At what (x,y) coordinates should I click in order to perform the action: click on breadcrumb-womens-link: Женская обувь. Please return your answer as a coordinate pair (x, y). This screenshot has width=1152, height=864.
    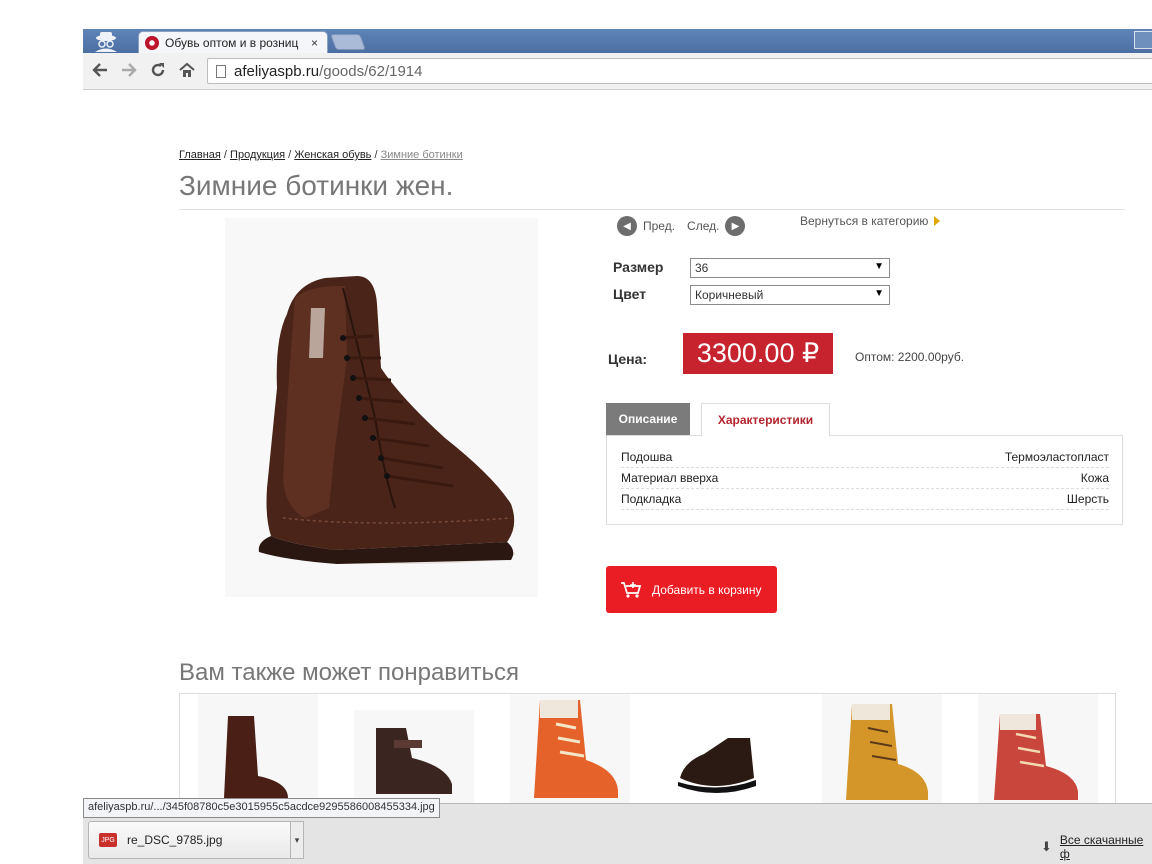
    Looking at the image, I should click on (332, 155).